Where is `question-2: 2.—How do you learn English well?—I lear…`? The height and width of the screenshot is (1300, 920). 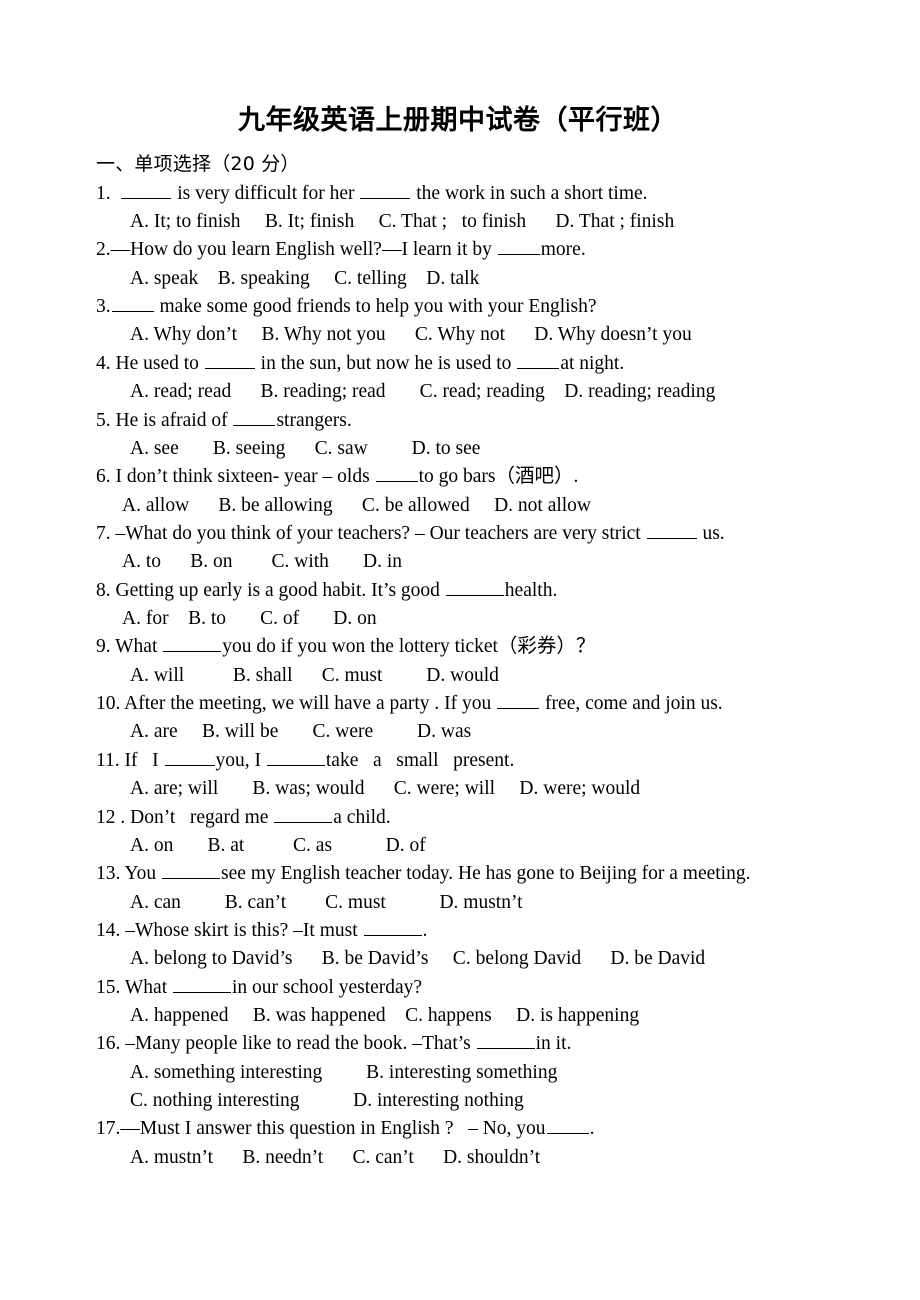 question-2: 2.—How do you learn English well?—I lear… is located at coordinates (464, 264).